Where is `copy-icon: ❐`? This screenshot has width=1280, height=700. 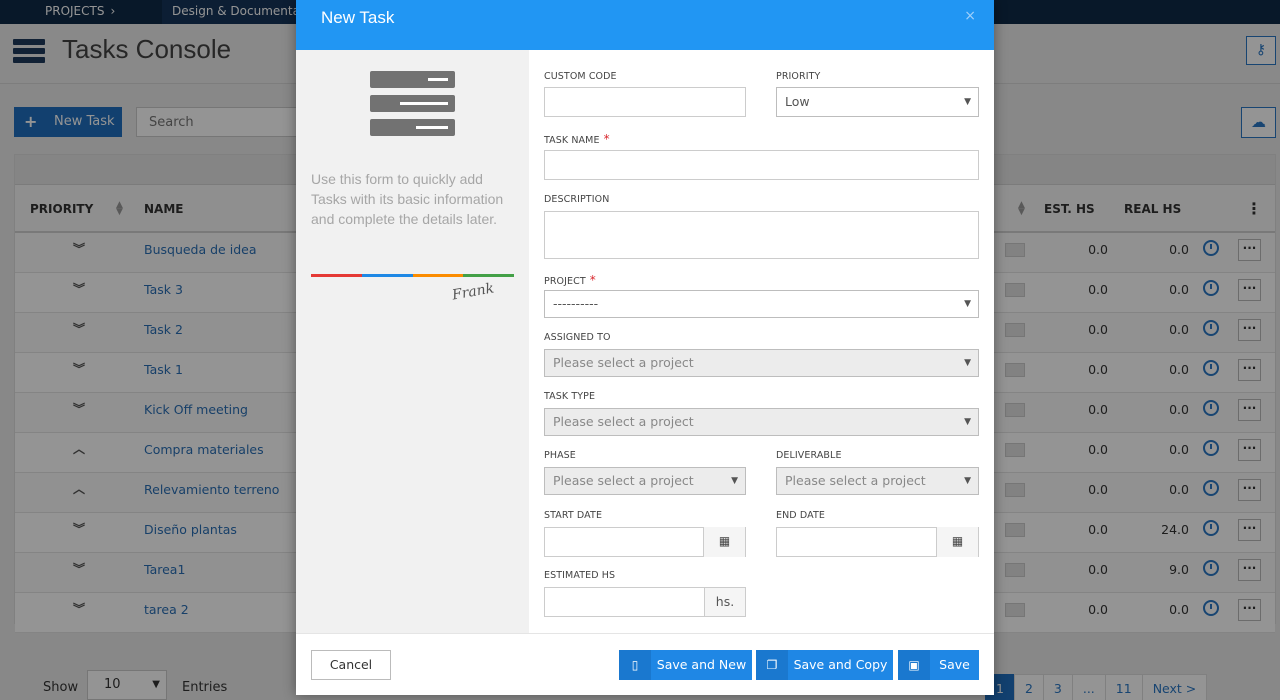 copy-icon: ❐ is located at coordinates (772, 665).